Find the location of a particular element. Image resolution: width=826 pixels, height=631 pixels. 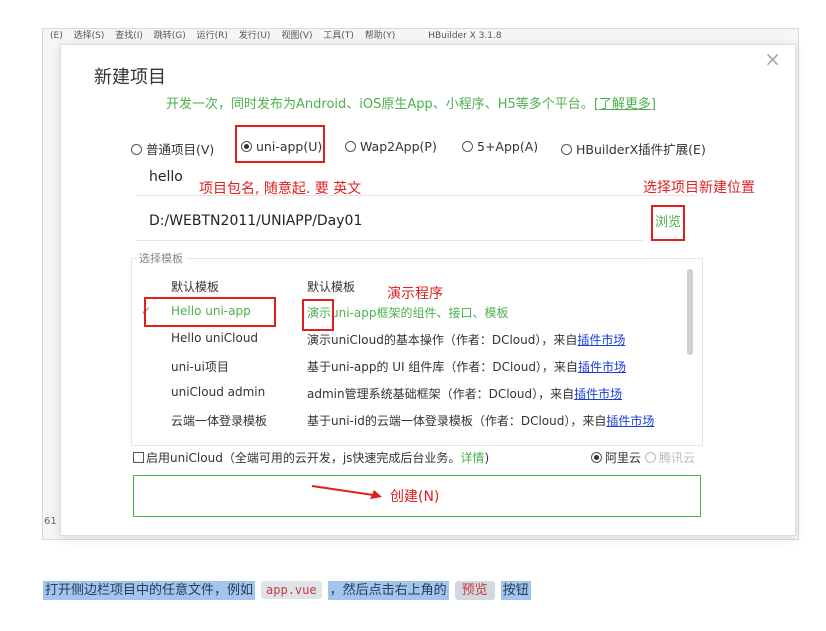

type-normal: 普通项目(V) is located at coordinates (172, 148).